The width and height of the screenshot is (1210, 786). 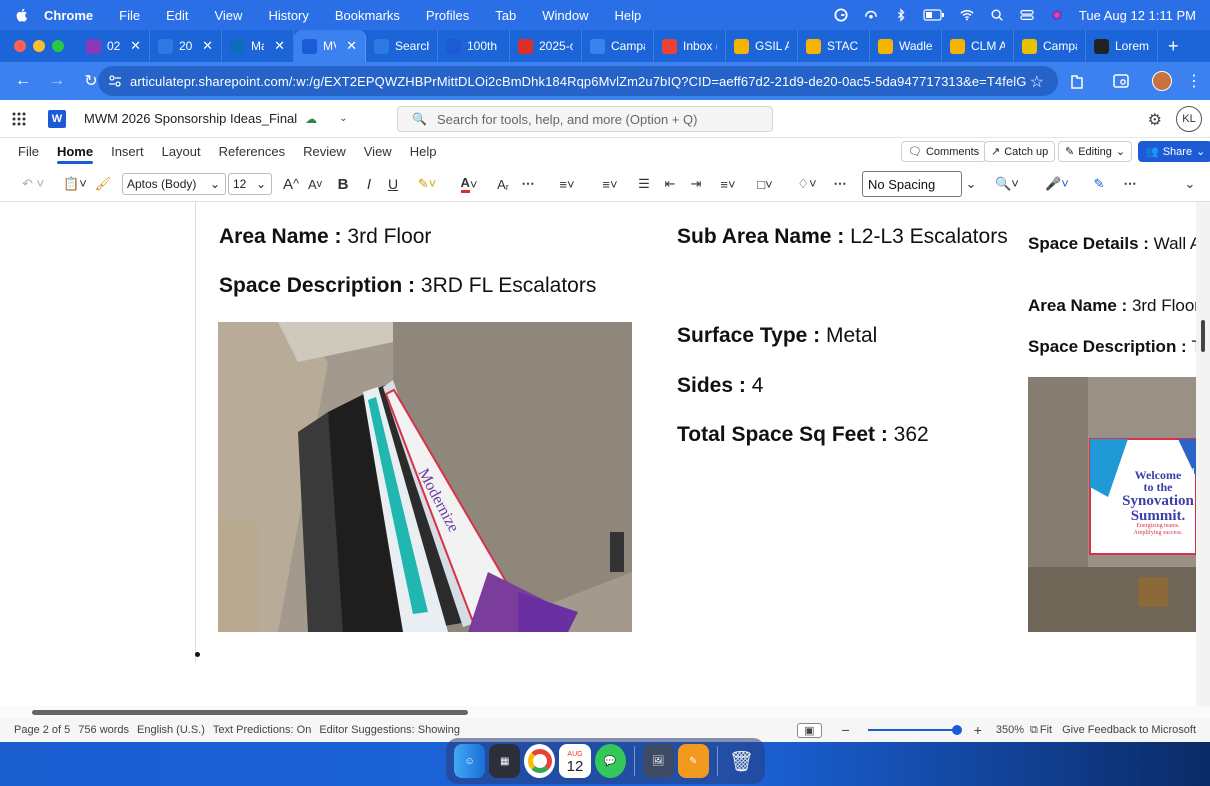 I want to click on font-color-icon: A ˅, so click(x=469, y=184).